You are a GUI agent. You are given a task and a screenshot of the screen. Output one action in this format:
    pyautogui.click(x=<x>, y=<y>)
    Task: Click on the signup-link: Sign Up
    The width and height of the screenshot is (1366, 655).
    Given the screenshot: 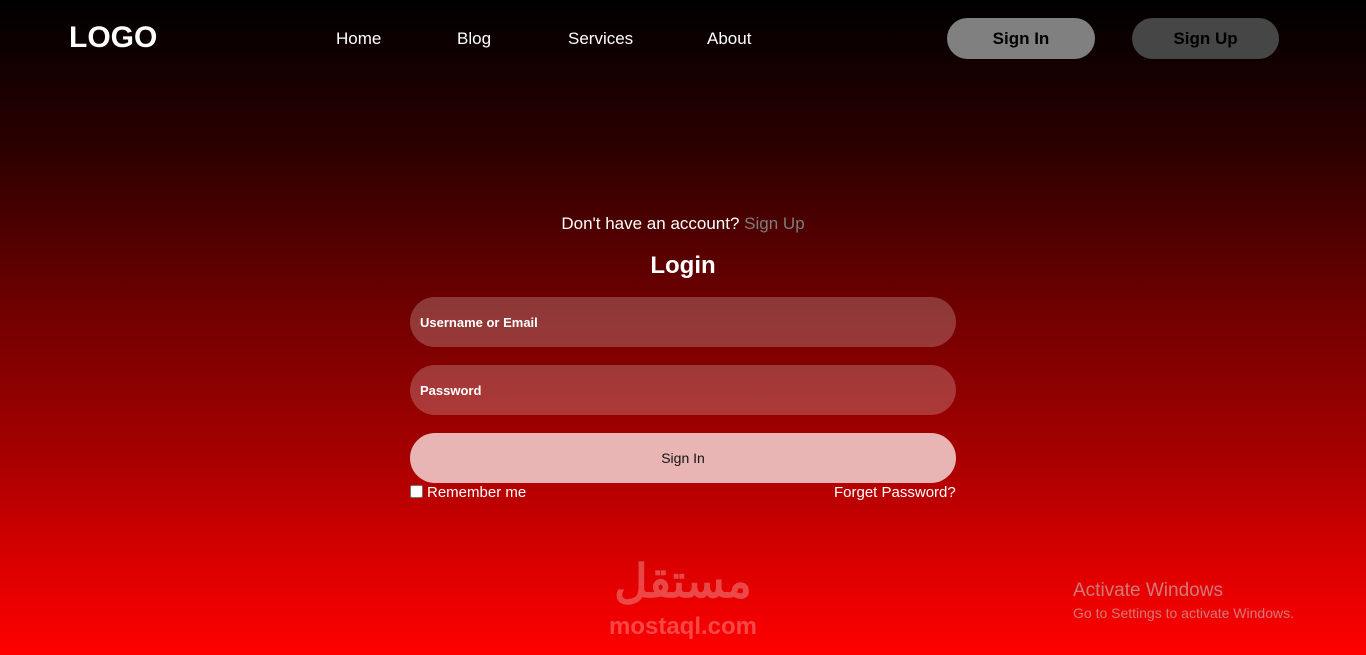 What is the action you would take?
    pyautogui.click(x=774, y=223)
    